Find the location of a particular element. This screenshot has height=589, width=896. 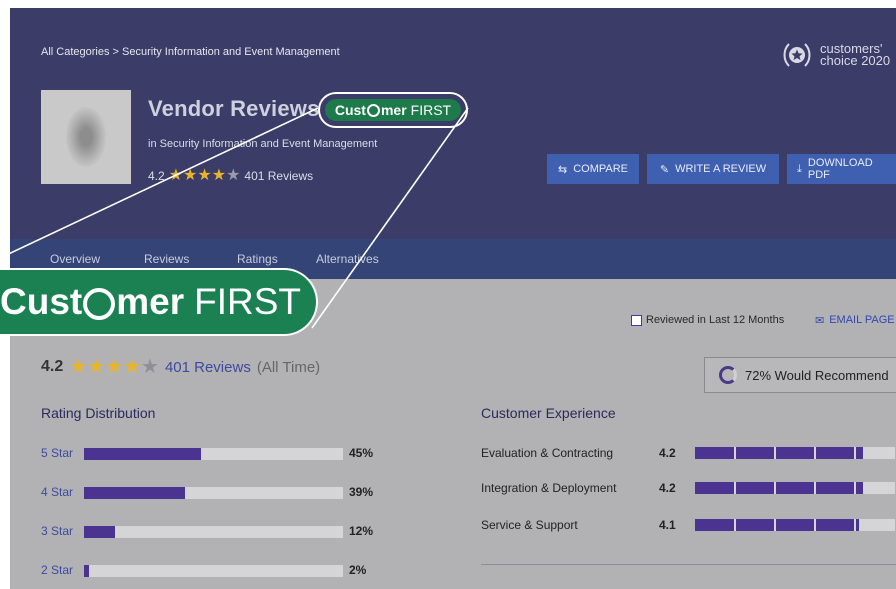

distribution-row: 2 Star 2% is located at coordinates (211, 570).